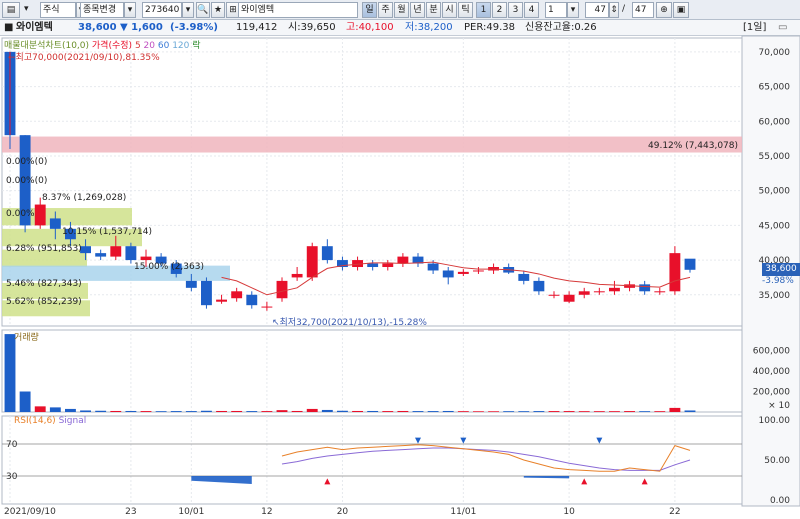  Describe the element at coordinates (372, 144) in the screenshot. I see `volume-profile-bar` at that location.